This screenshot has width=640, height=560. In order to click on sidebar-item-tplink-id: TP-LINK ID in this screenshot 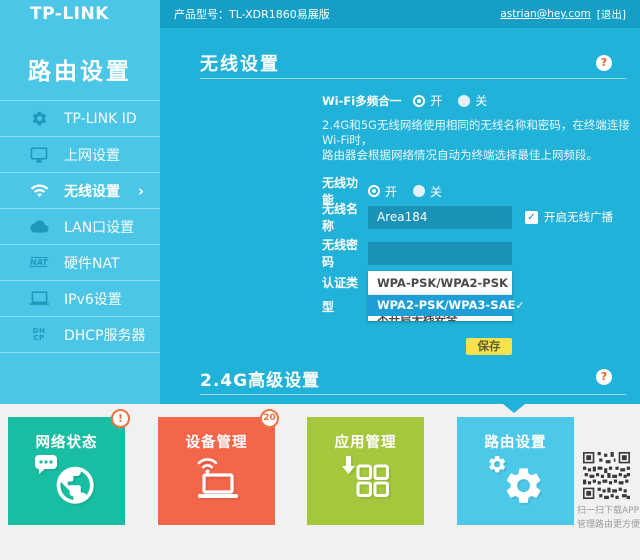, I will do `click(80, 118)`.